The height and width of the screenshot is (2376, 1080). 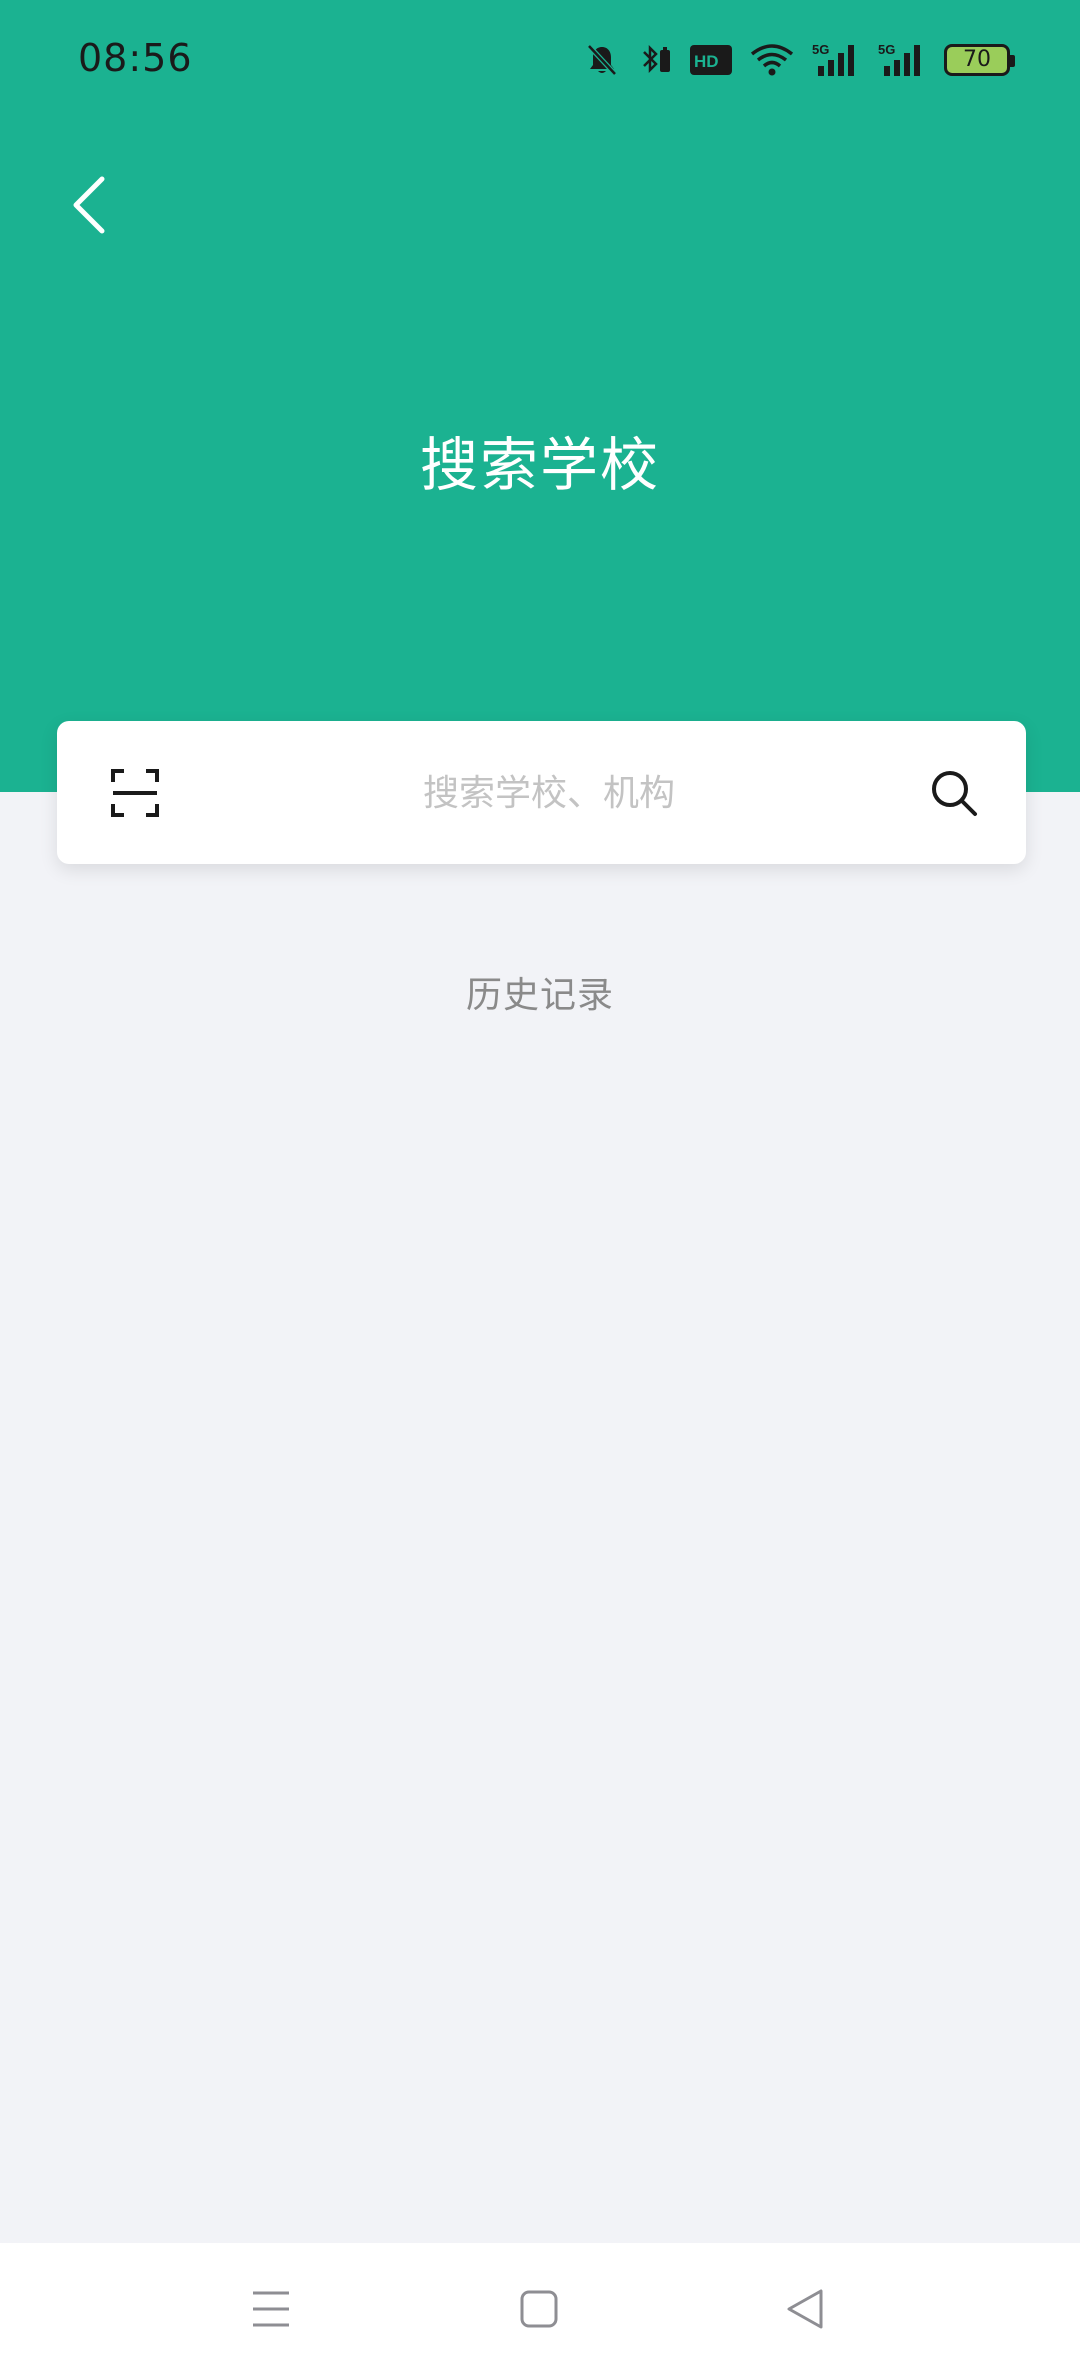 I want to click on nav-back-button, so click(x=805, y=2309).